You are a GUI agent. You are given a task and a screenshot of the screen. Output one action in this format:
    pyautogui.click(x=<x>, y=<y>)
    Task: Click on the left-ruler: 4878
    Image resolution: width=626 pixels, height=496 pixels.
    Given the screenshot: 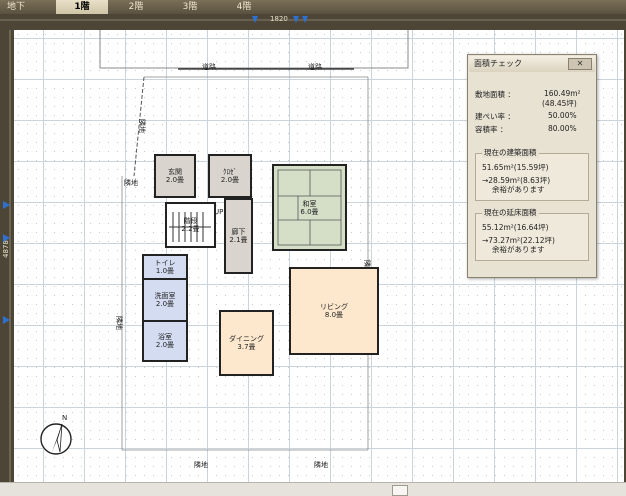 What is the action you would take?
    pyautogui.click(x=7, y=256)
    